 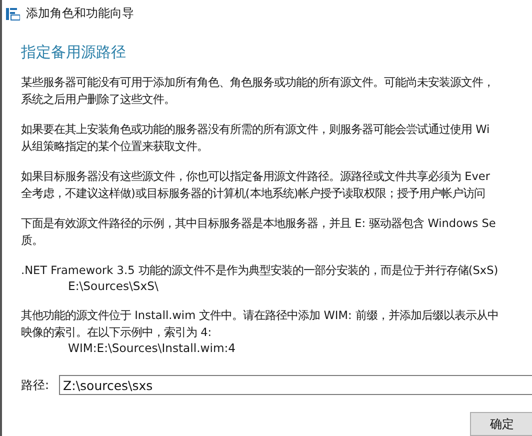 What do you see at coordinates (115, 147) in the screenshot?
I see `paragraph-line: 从组策略指定的某个位置来获取文件。` at bounding box center [115, 147].